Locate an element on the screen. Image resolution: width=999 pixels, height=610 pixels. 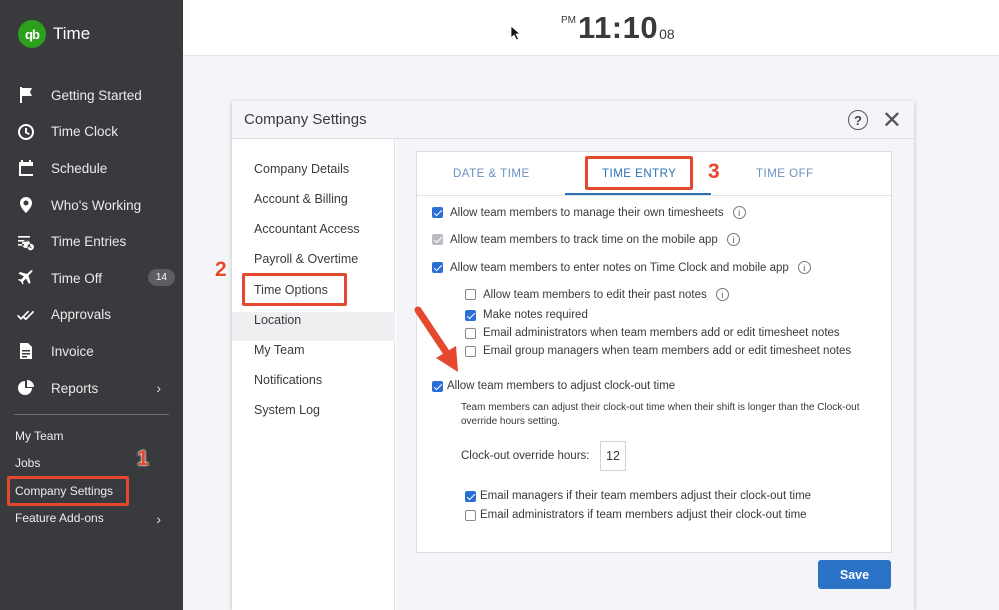
airplane-icon is located at coordinates (26, 278).